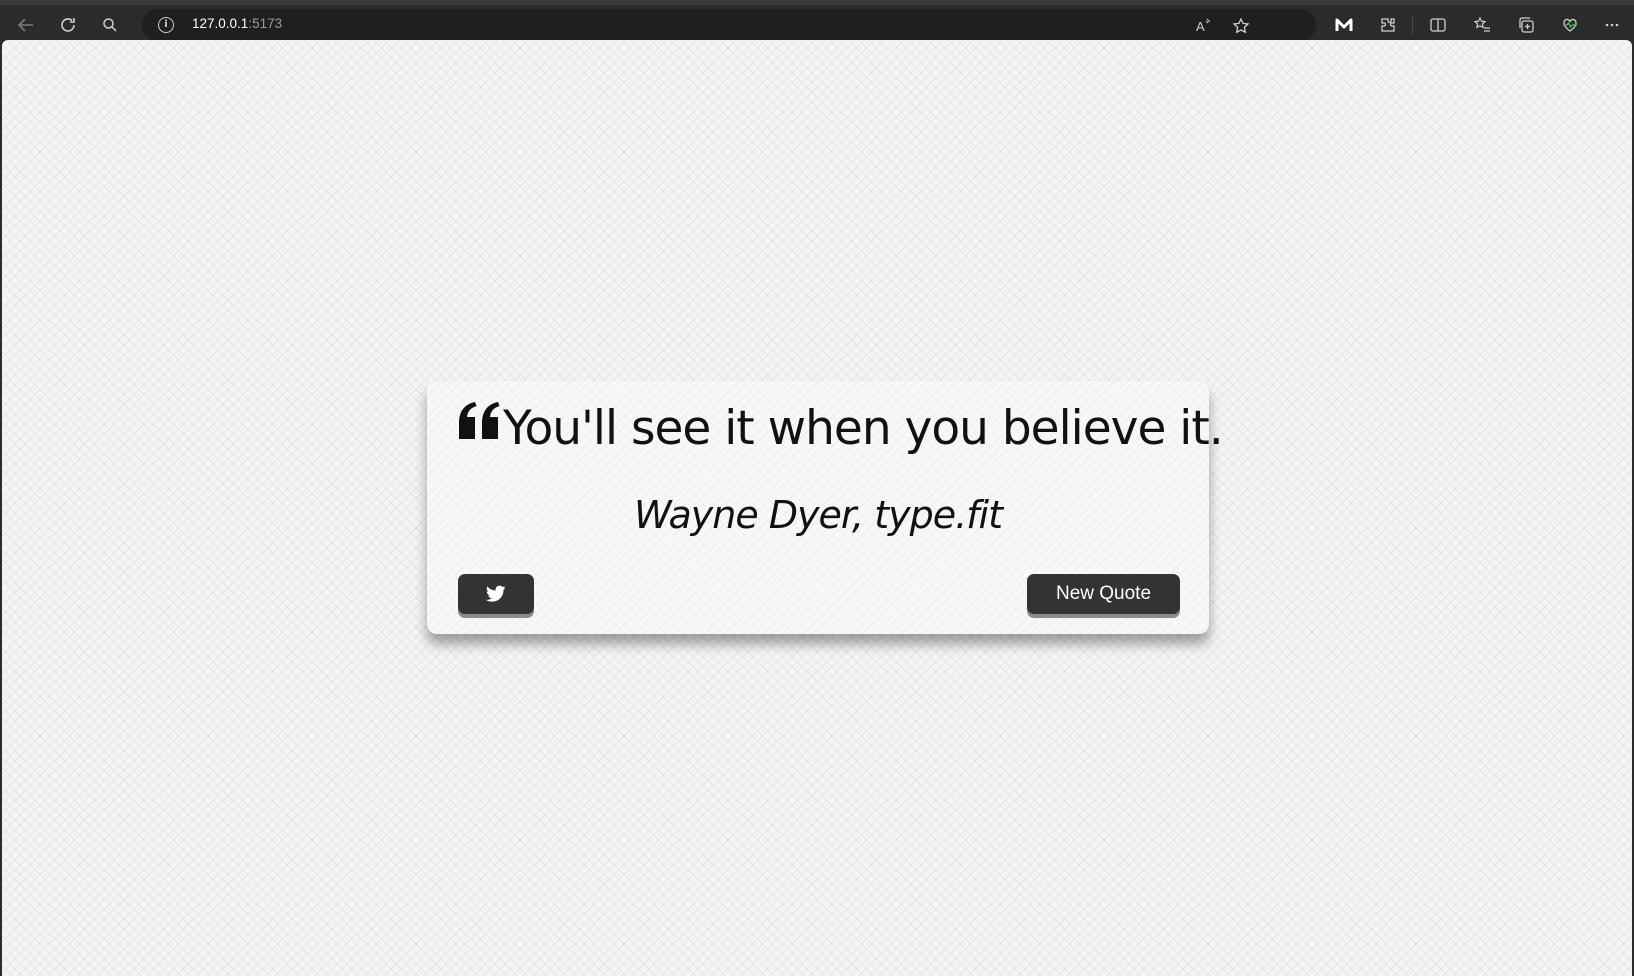 The image size is (1634, 976). I want to click on address-bar: i 127.0.0.1:5173 A, so click(729, 25).